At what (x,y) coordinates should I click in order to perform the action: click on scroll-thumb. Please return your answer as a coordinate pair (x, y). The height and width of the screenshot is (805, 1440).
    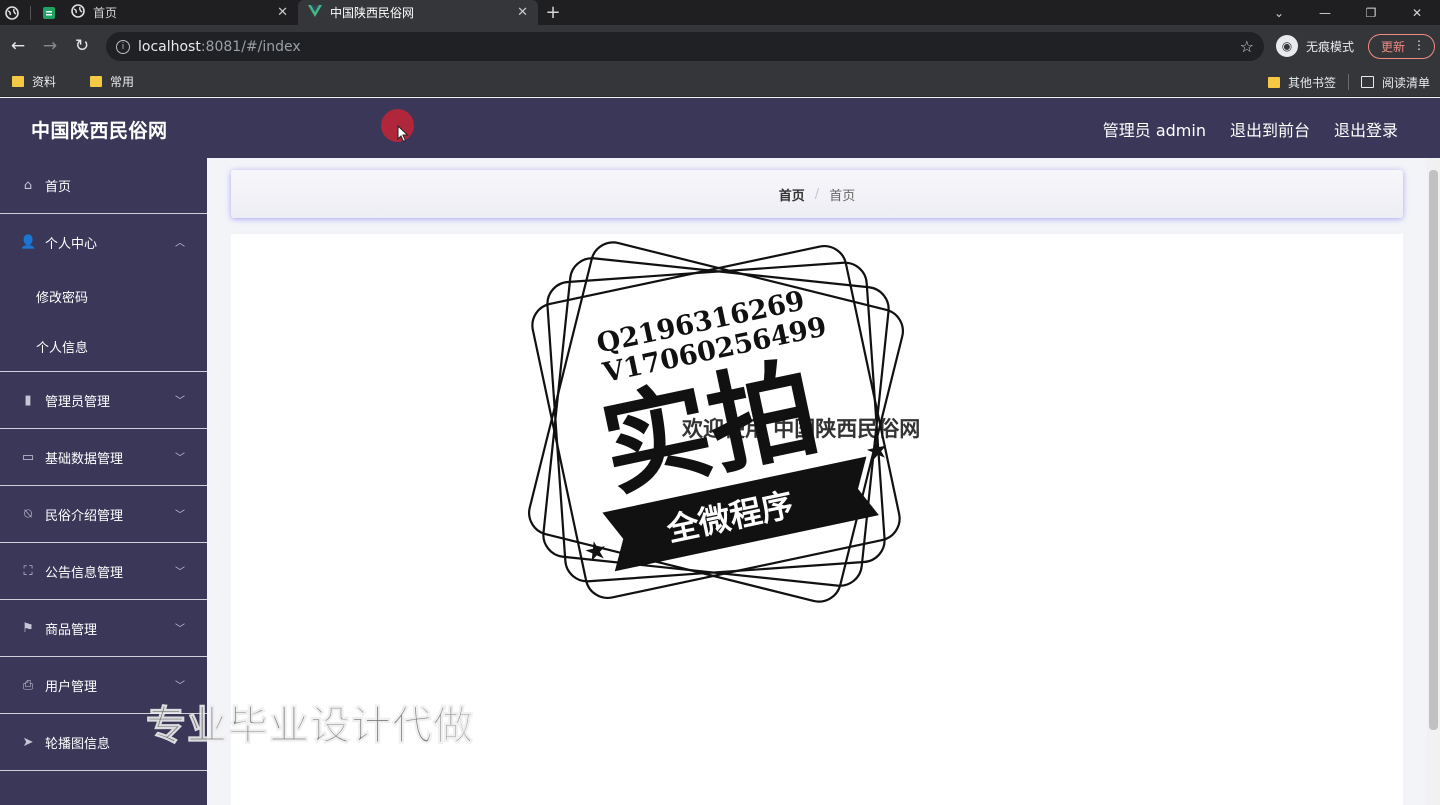
    Looking at the image, I should click on (1433, 450).